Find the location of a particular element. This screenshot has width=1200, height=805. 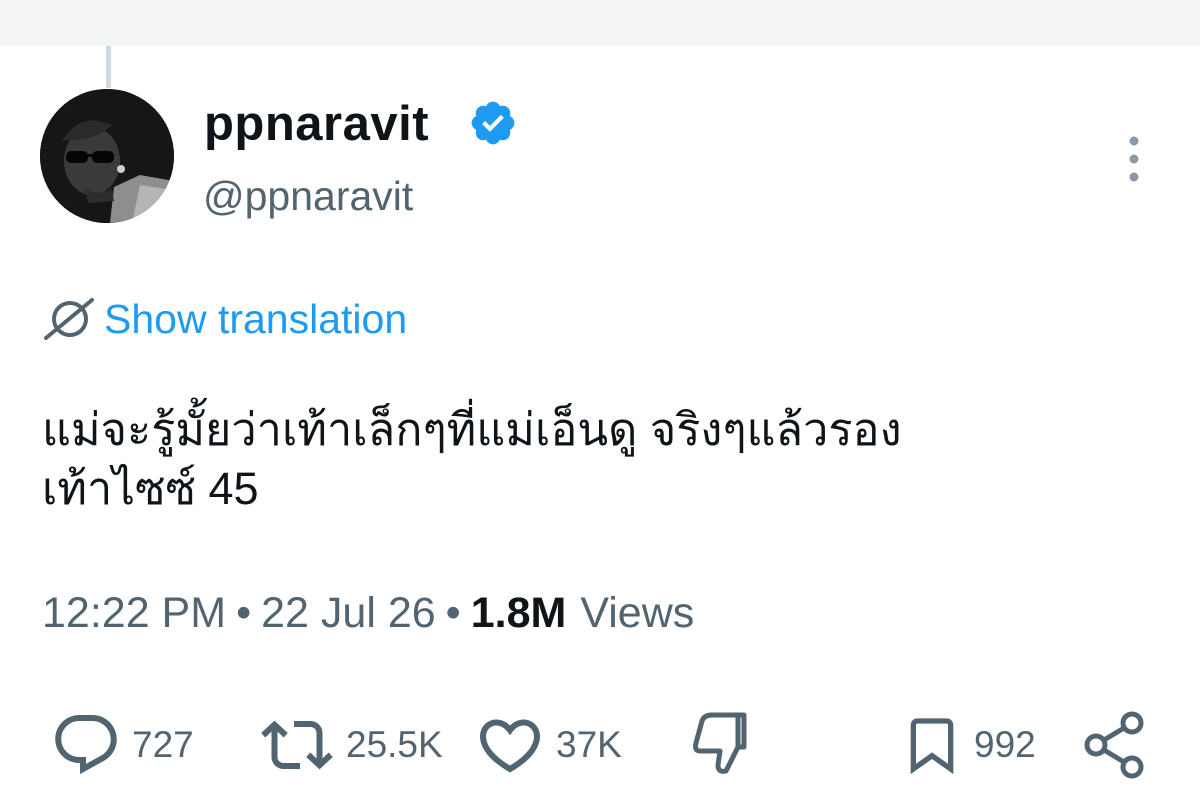

translate-globe-icon is located at coordinates (69, 319).